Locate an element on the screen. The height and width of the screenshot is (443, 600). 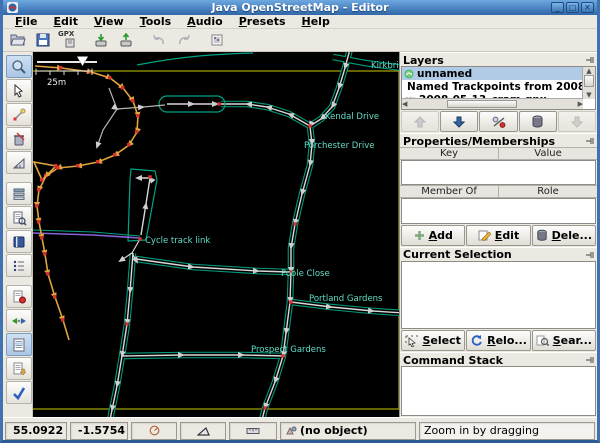
toggle-command-stack-dialog-button is located at coordinates (19, 368).